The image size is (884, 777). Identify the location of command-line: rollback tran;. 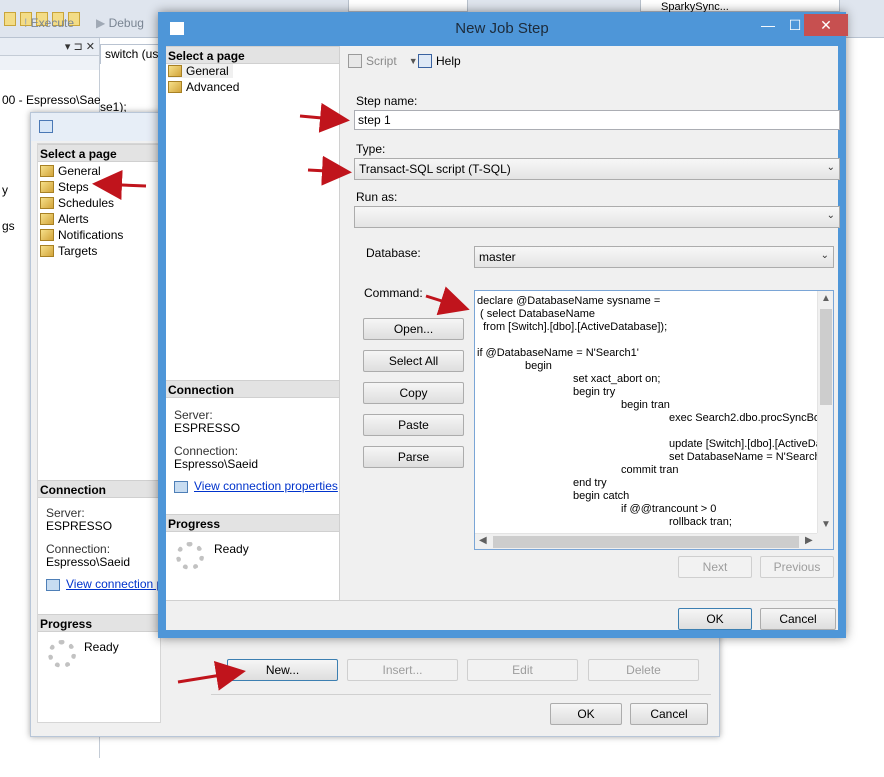
(700, 522).